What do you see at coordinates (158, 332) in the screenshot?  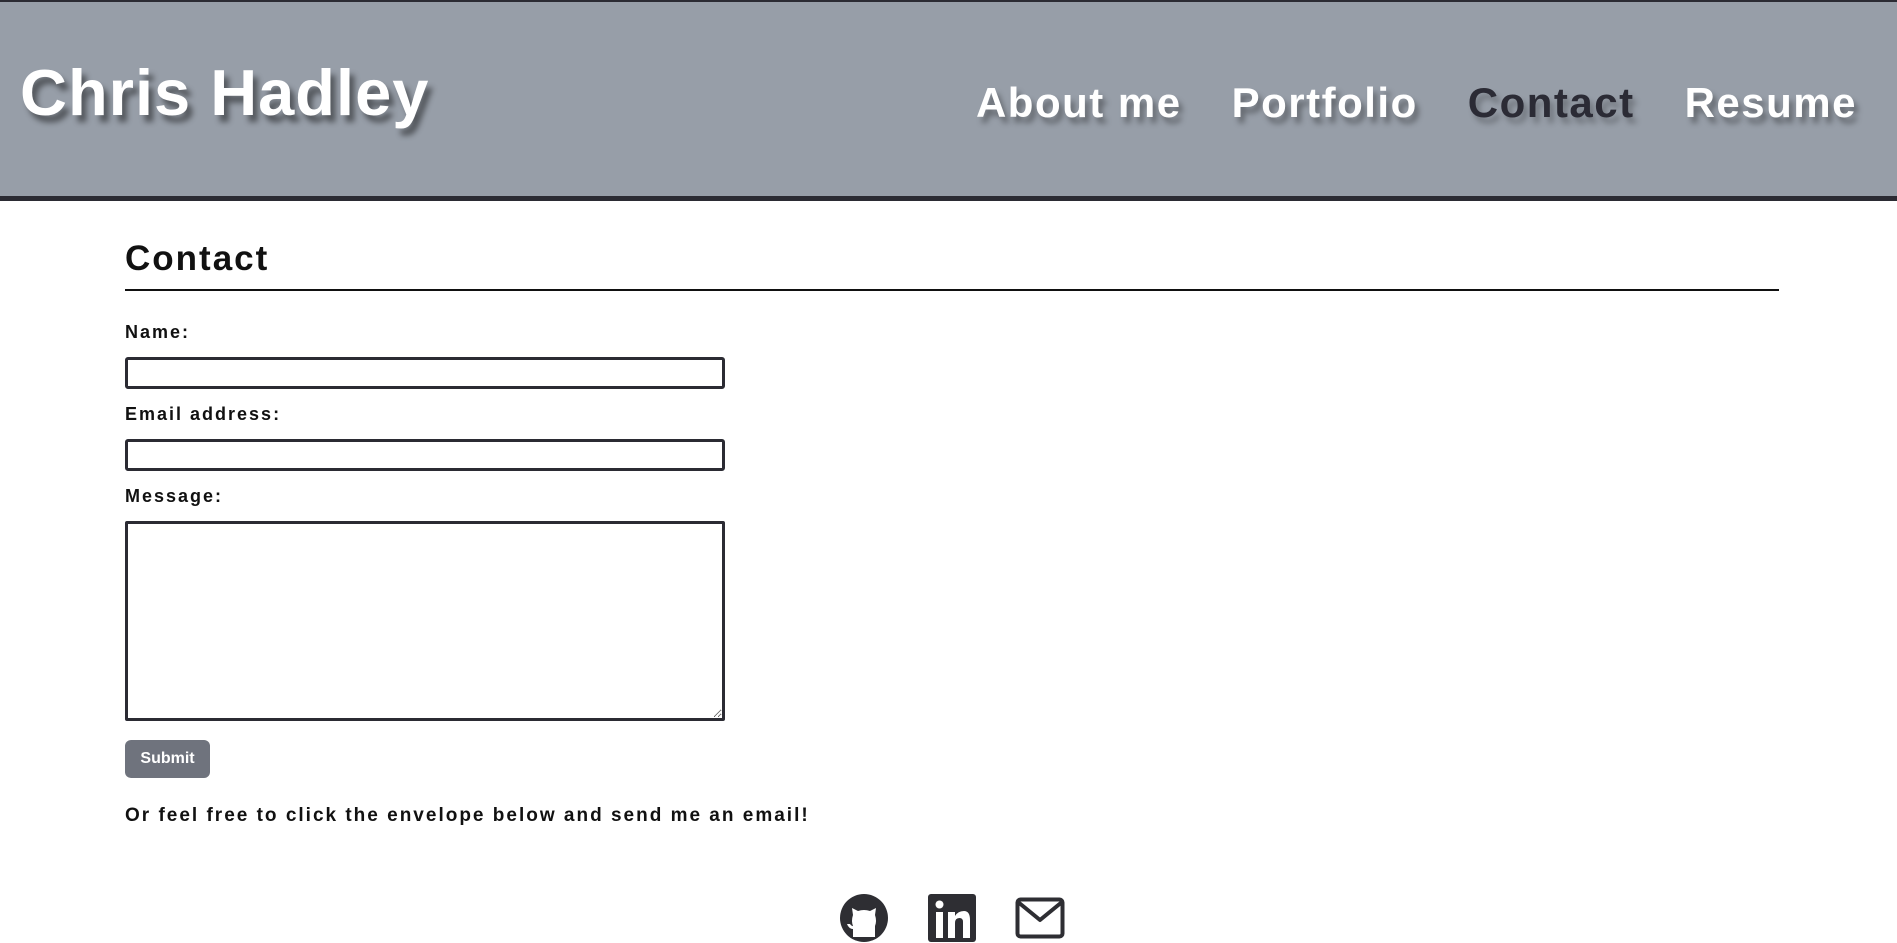 I see `name-label: Name:` at bounding box center [158, 332].